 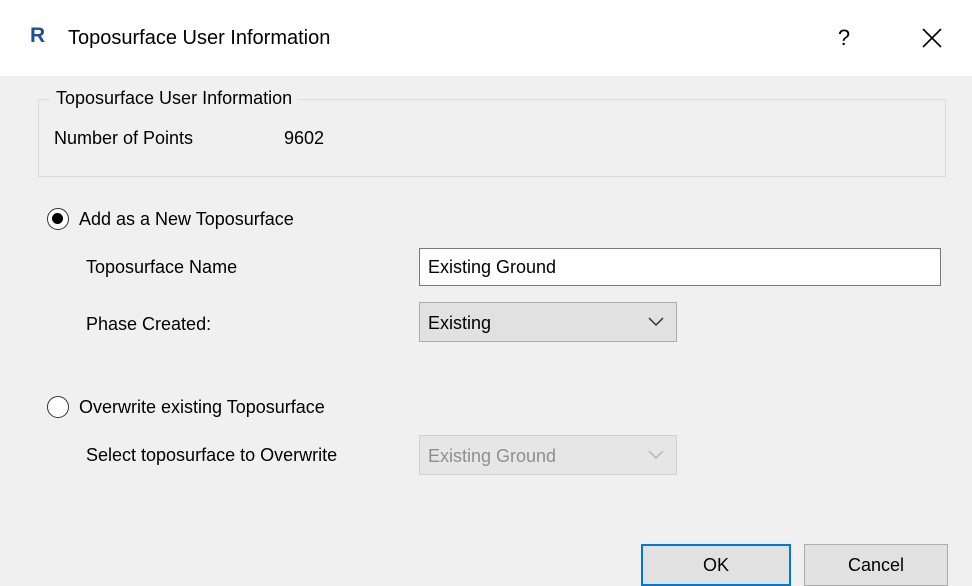 What do you see at coordinates (680, 267) in the screenshot?
I see `toposurface-name-input` at bounding box center [680, 267].